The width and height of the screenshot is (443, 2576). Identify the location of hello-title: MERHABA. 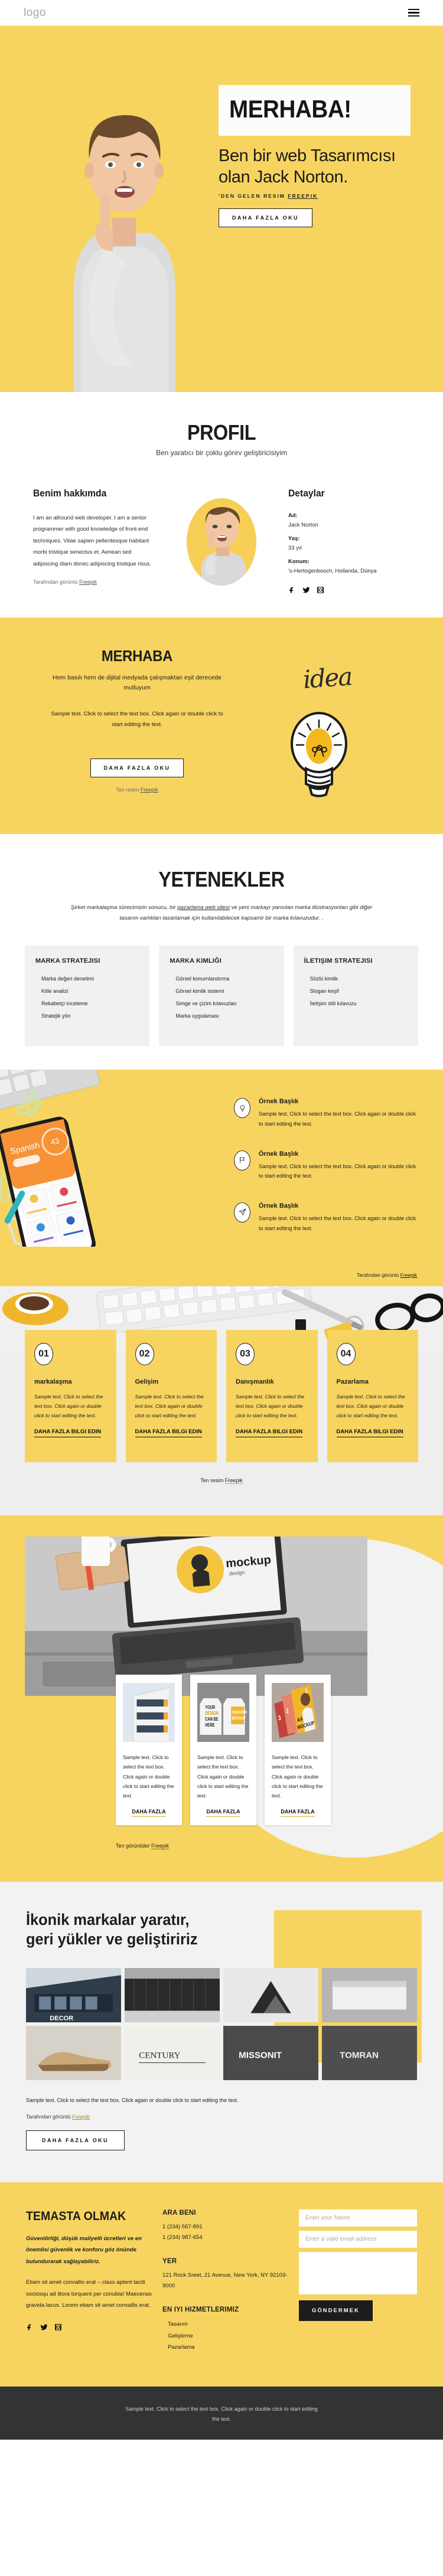
(137, 656).